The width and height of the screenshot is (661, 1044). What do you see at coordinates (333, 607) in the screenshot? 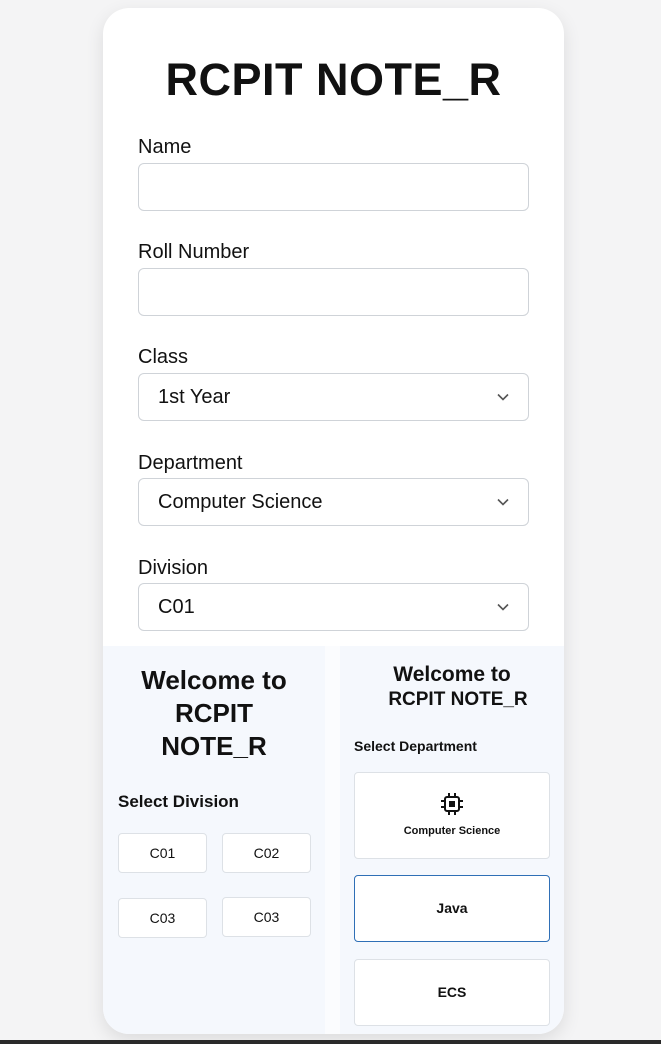
I see `division-select: C01` at bounding box center [333, 607].